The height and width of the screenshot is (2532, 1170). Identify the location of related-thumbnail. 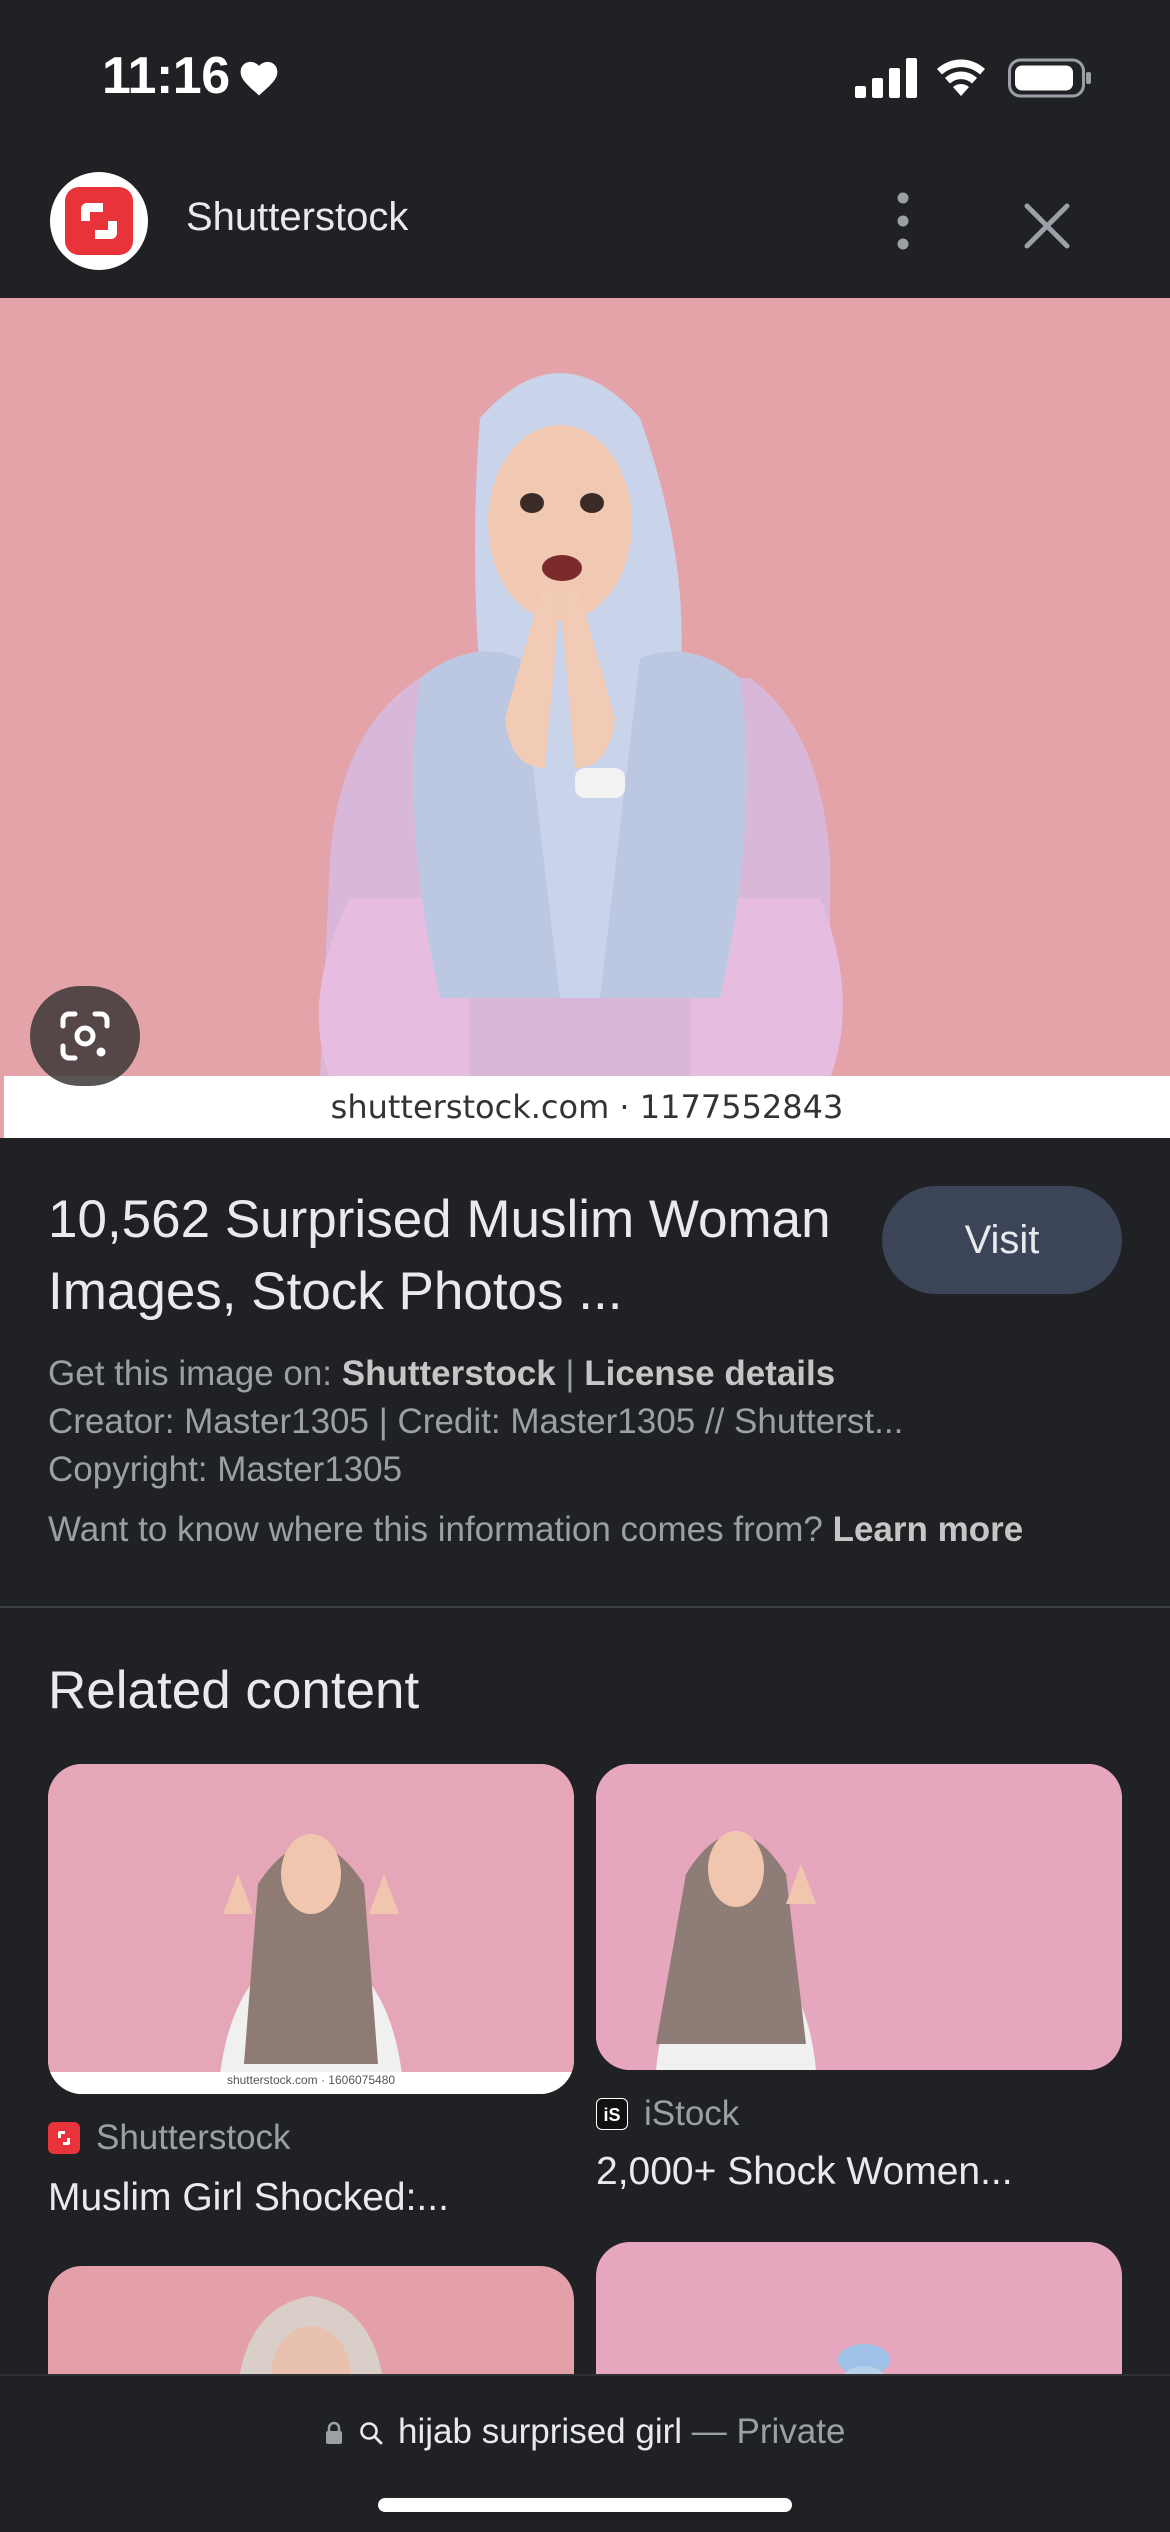
(859, 1917).